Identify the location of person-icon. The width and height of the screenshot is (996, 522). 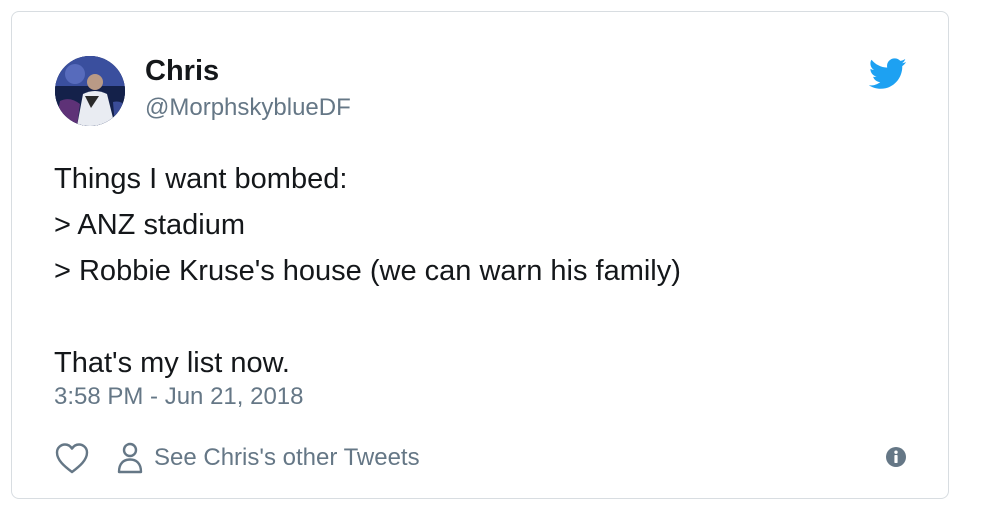
(130, 458).